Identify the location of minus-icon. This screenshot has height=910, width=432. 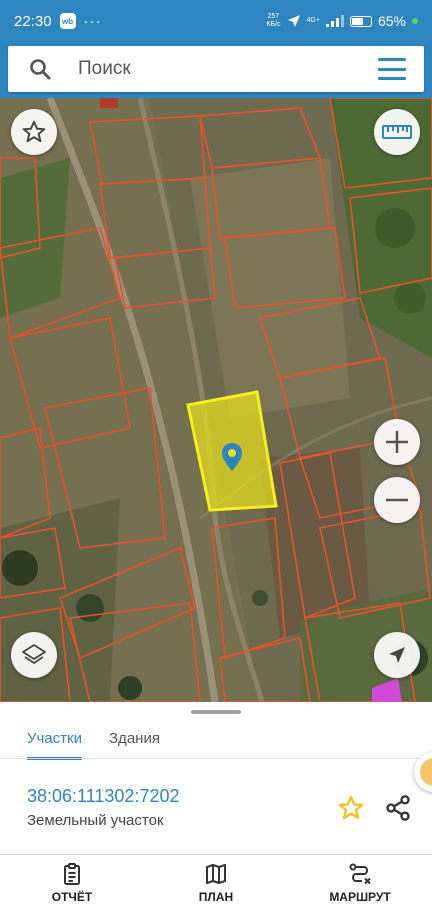
(397, 500).